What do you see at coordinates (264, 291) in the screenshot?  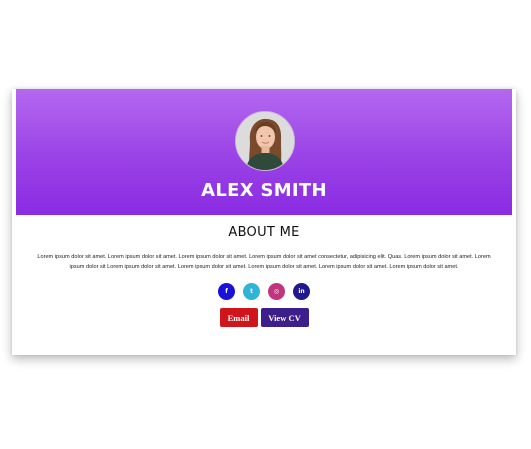 I see `social-links: f t ◎ in` at bounding box center [264, 291].